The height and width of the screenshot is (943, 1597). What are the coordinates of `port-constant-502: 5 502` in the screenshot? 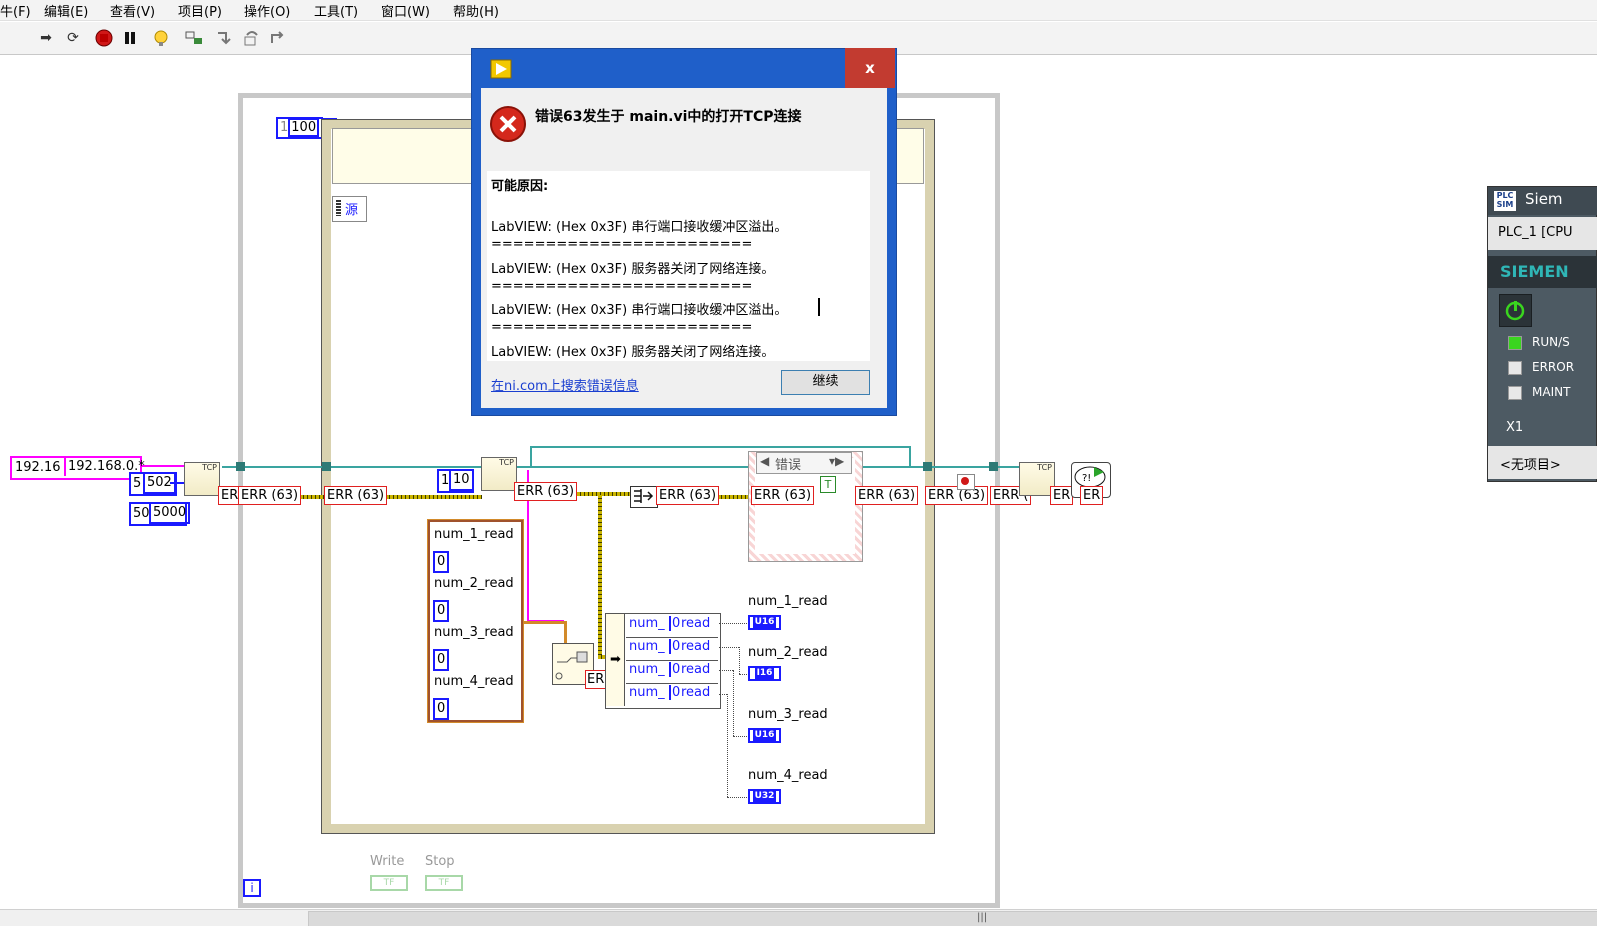 It's located at (153, 484).